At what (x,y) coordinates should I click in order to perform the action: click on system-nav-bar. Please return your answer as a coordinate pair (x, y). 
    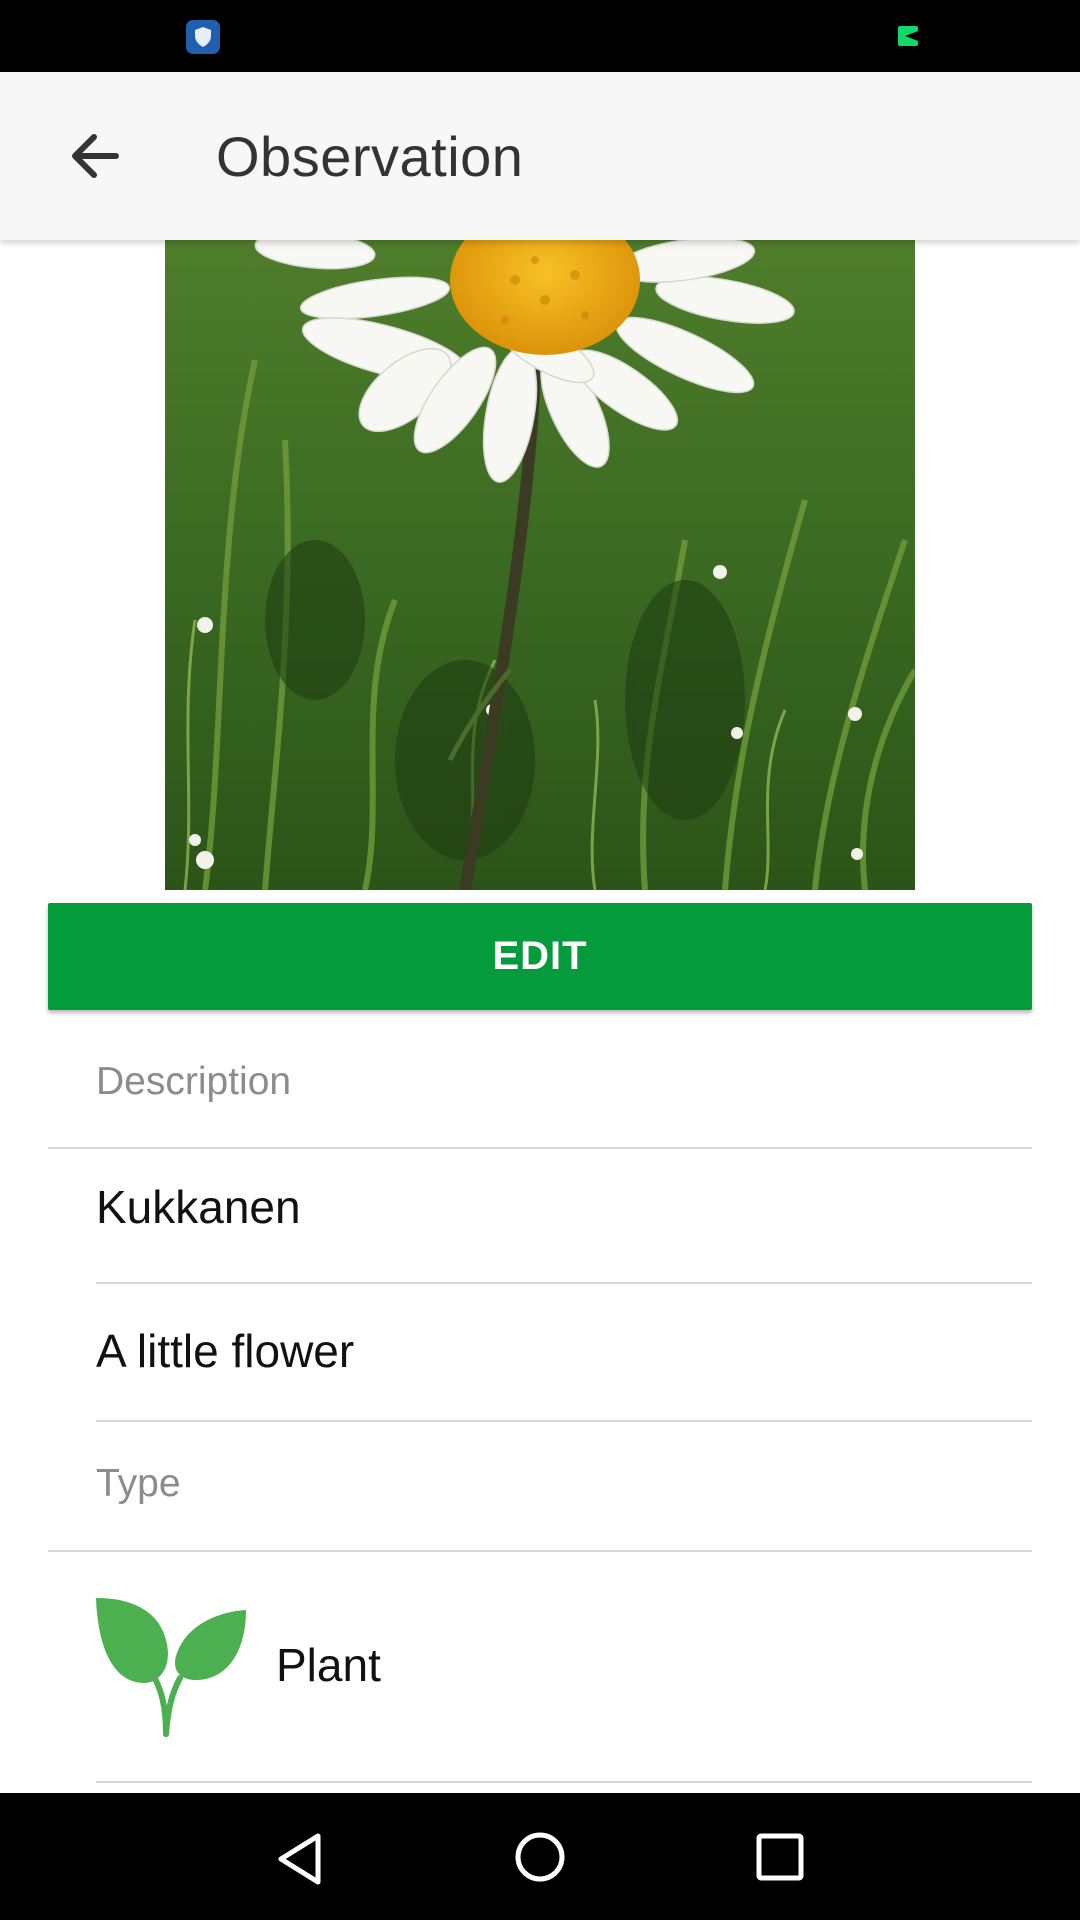
    Looking at the image, I should click on (540, 1856).